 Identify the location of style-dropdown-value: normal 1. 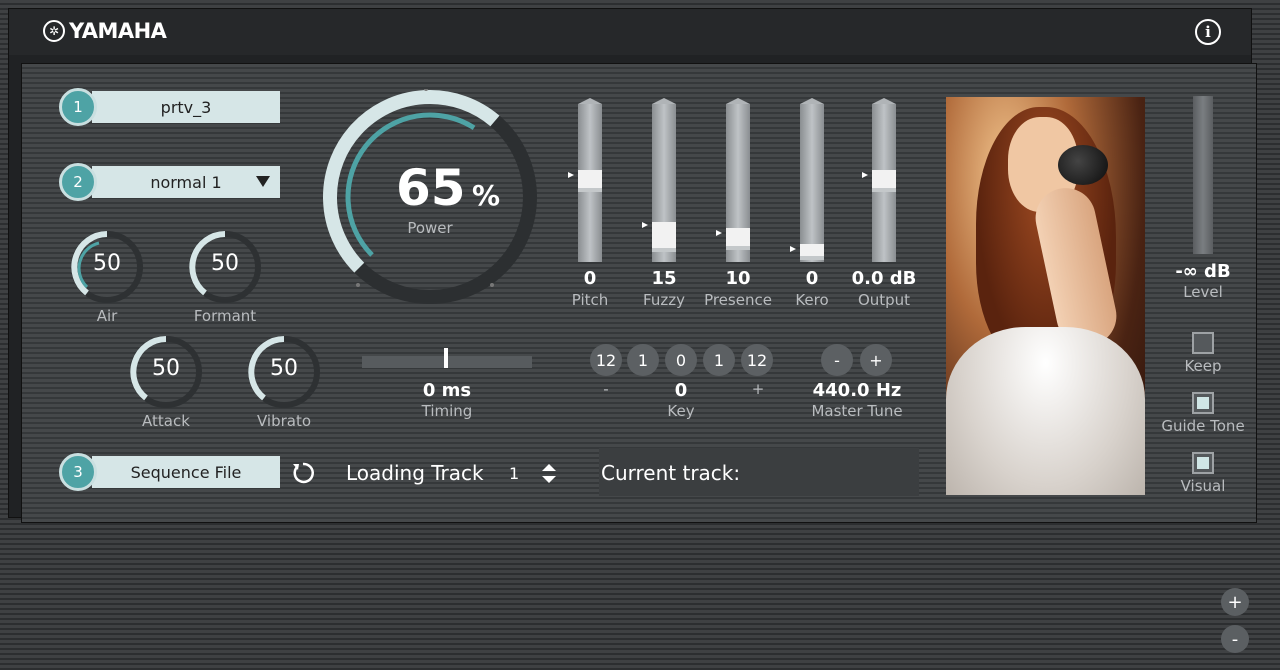
(186, 182).